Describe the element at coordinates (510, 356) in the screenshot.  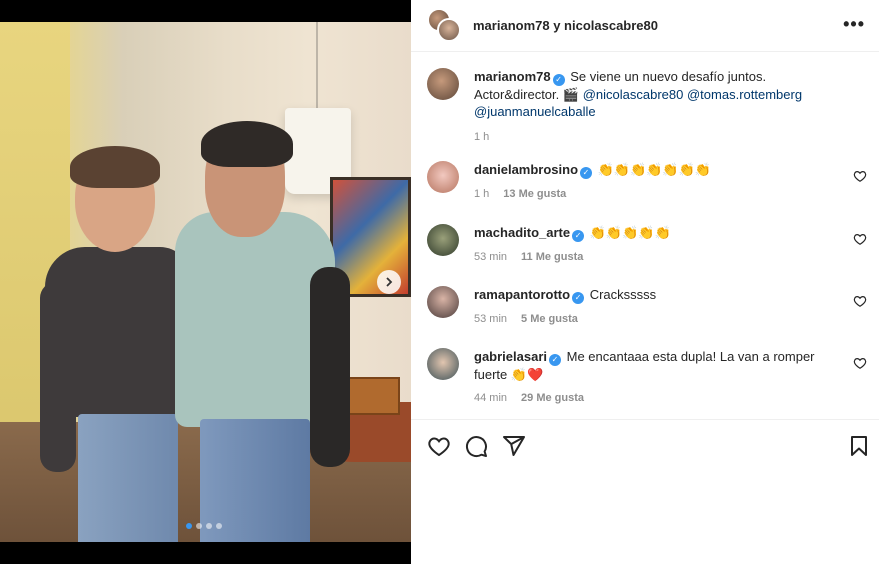
I see `comment-username: gabrielasari` at that location.